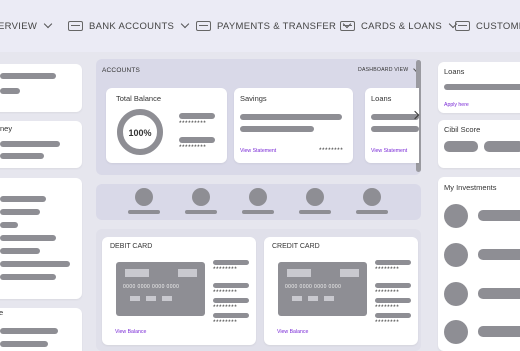  I want to click on quick-contacts-panel, so click(258, 202).